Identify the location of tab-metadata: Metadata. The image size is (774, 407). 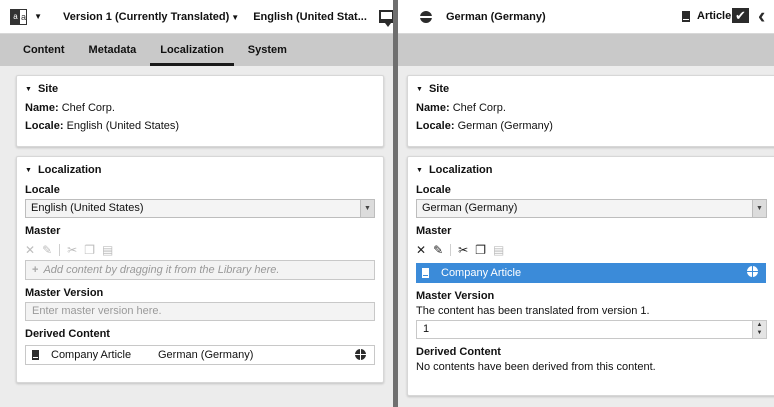
(113, 50).